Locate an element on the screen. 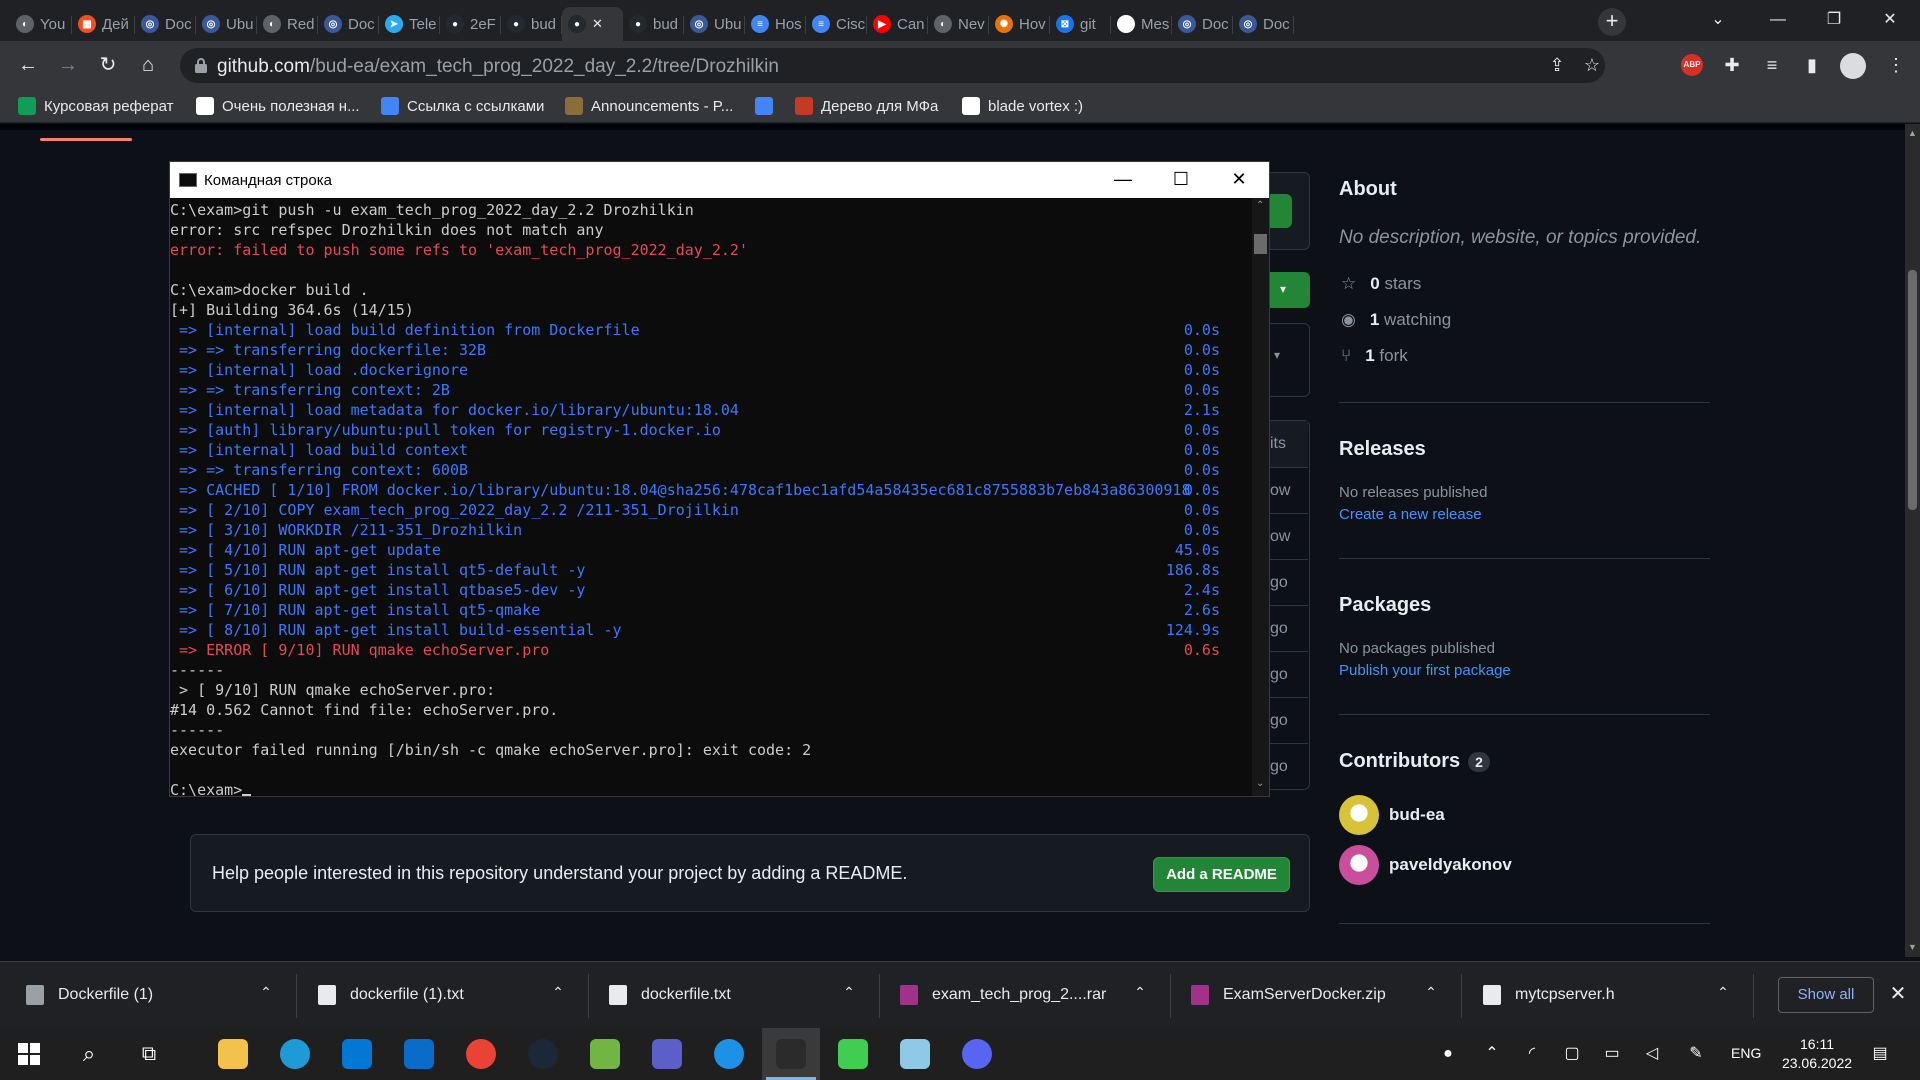  stars-stat: ☆ 0 stars is located at coordinates (1381, 284).